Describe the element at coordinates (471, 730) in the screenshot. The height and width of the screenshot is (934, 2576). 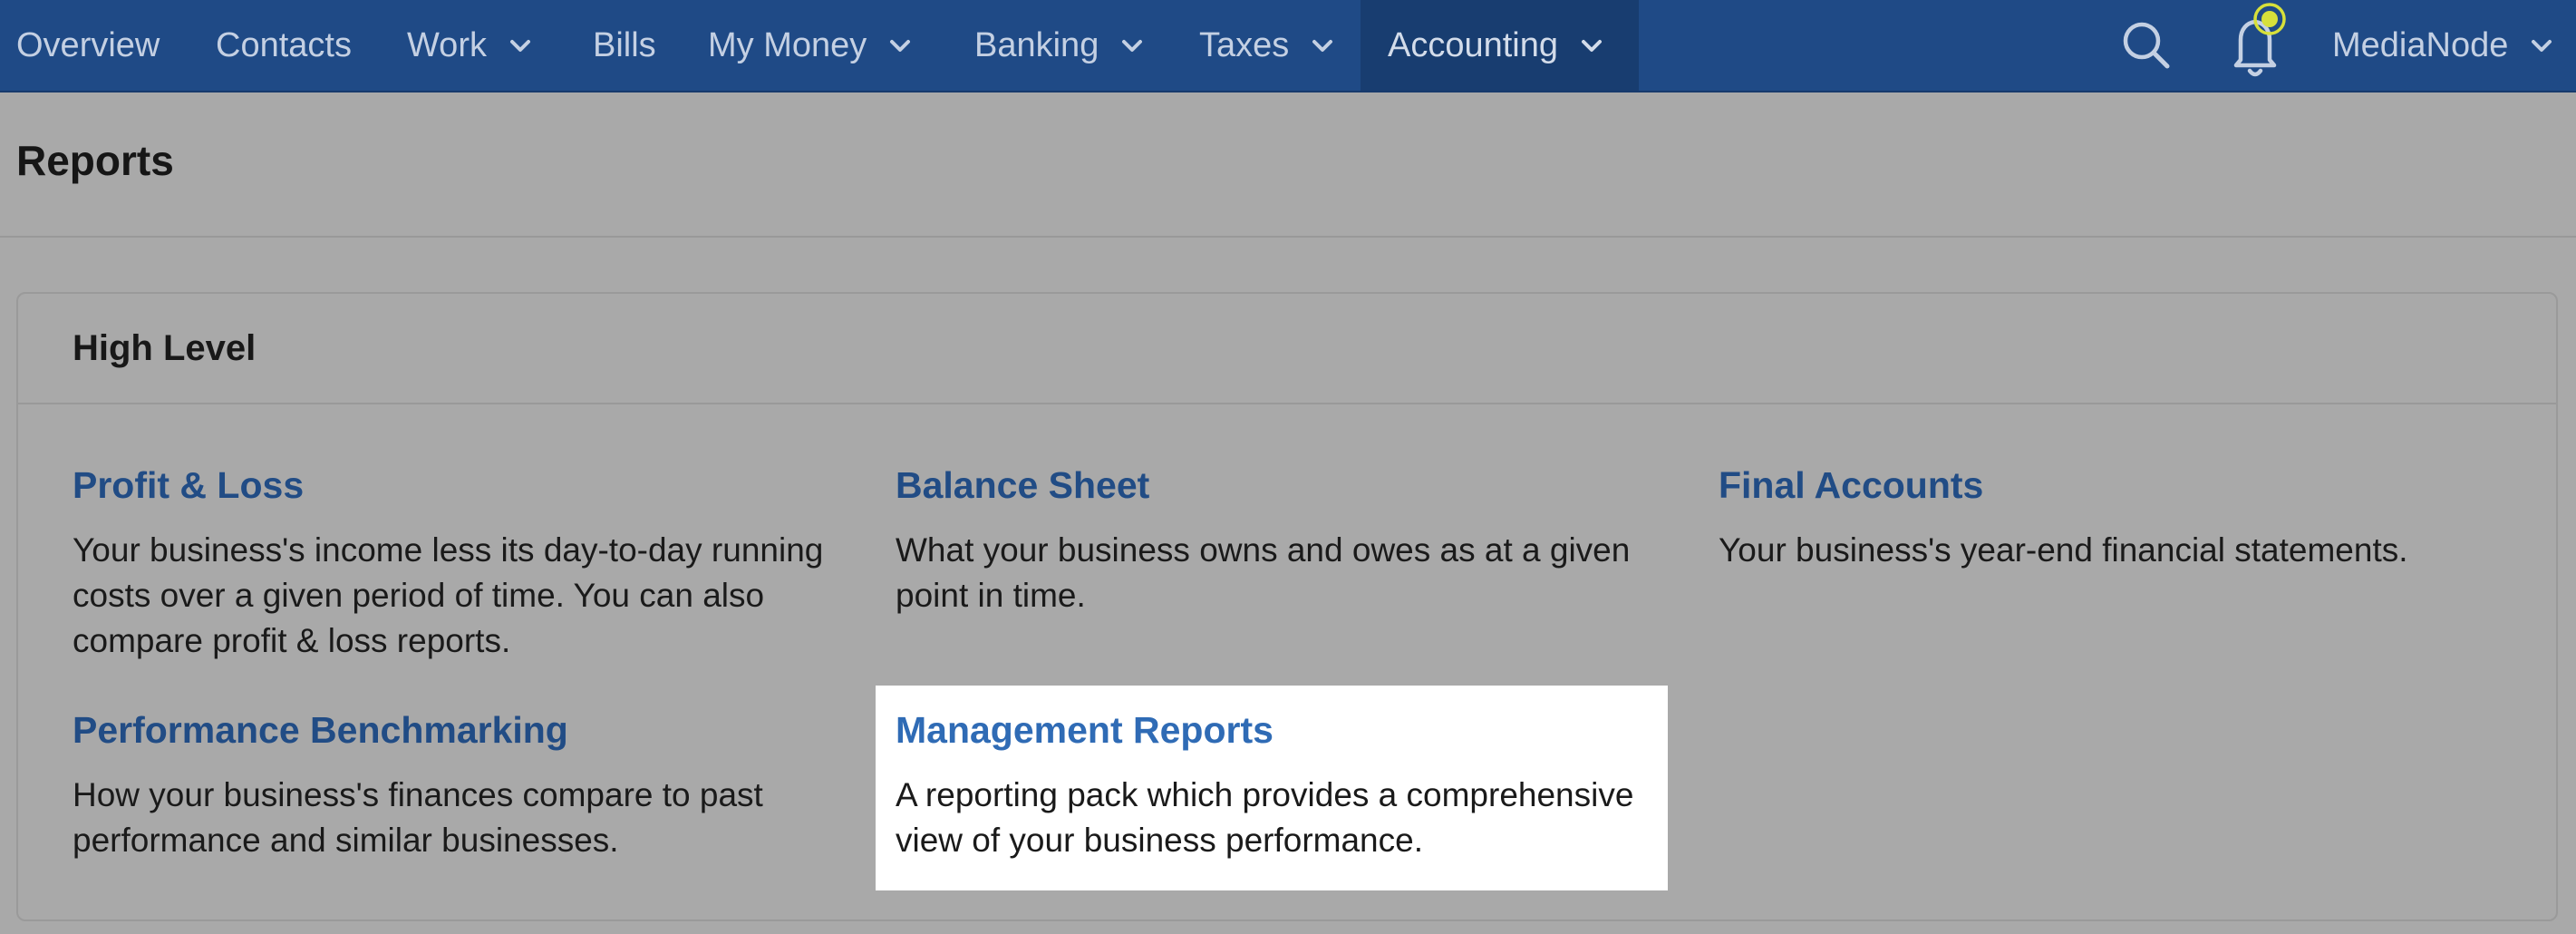
I see `report-link-performance-benchmarking: Performance Benchmarking` at that location.